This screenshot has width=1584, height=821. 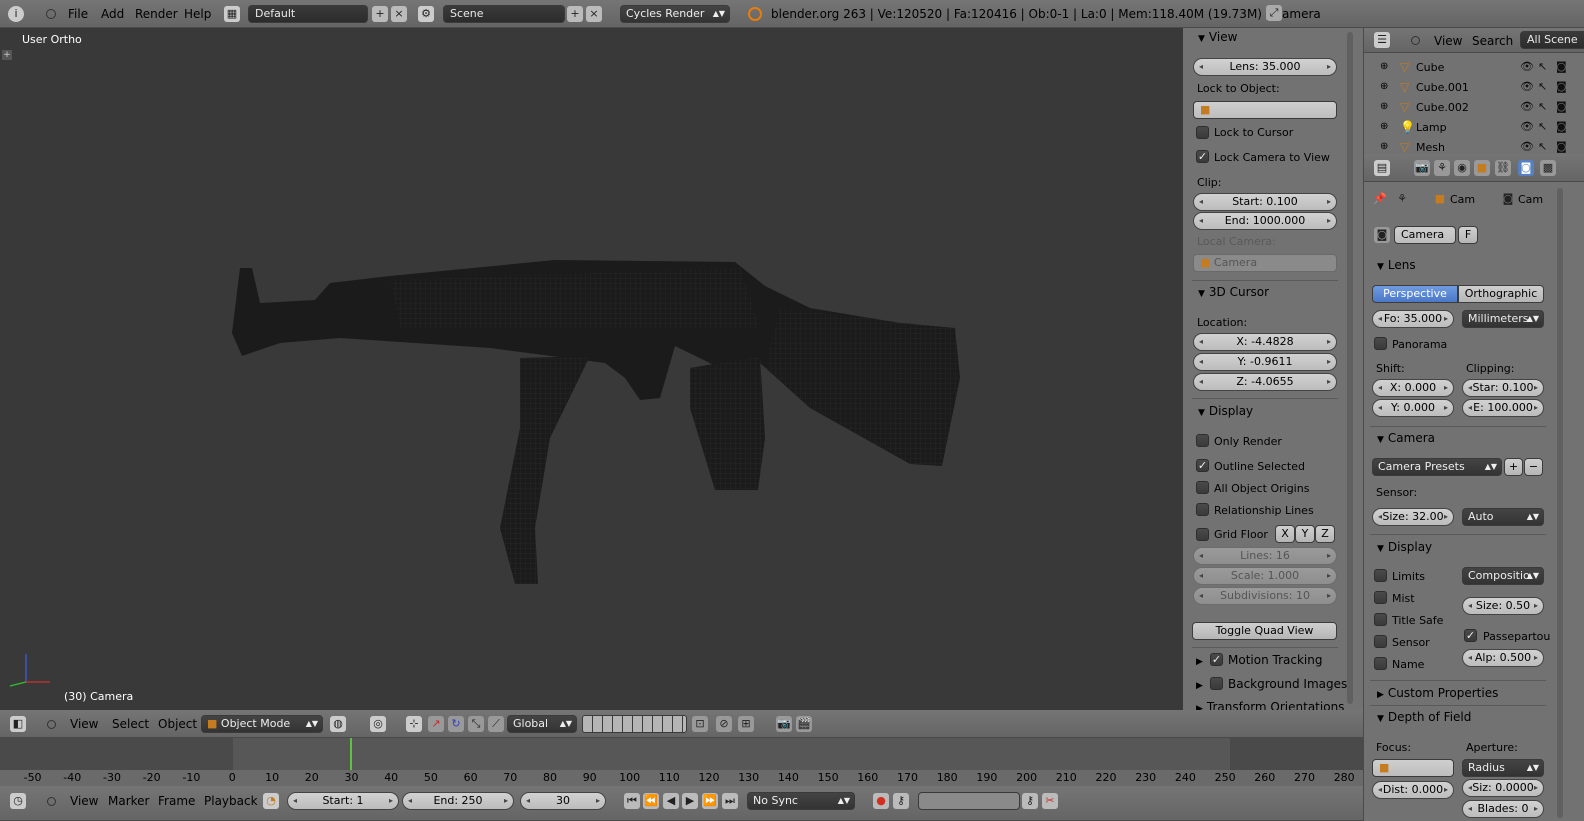 What do you see at coordinates (1503, 319) in the screenshot?
I see `lens-unit-select: Millimeters ▲▼` at bounding box center [1503, 319].